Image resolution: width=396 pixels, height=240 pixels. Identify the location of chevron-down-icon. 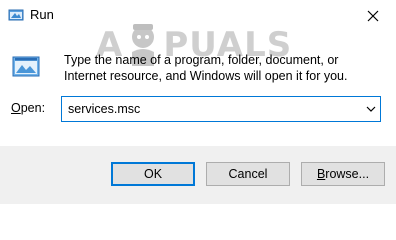
(371, 109).